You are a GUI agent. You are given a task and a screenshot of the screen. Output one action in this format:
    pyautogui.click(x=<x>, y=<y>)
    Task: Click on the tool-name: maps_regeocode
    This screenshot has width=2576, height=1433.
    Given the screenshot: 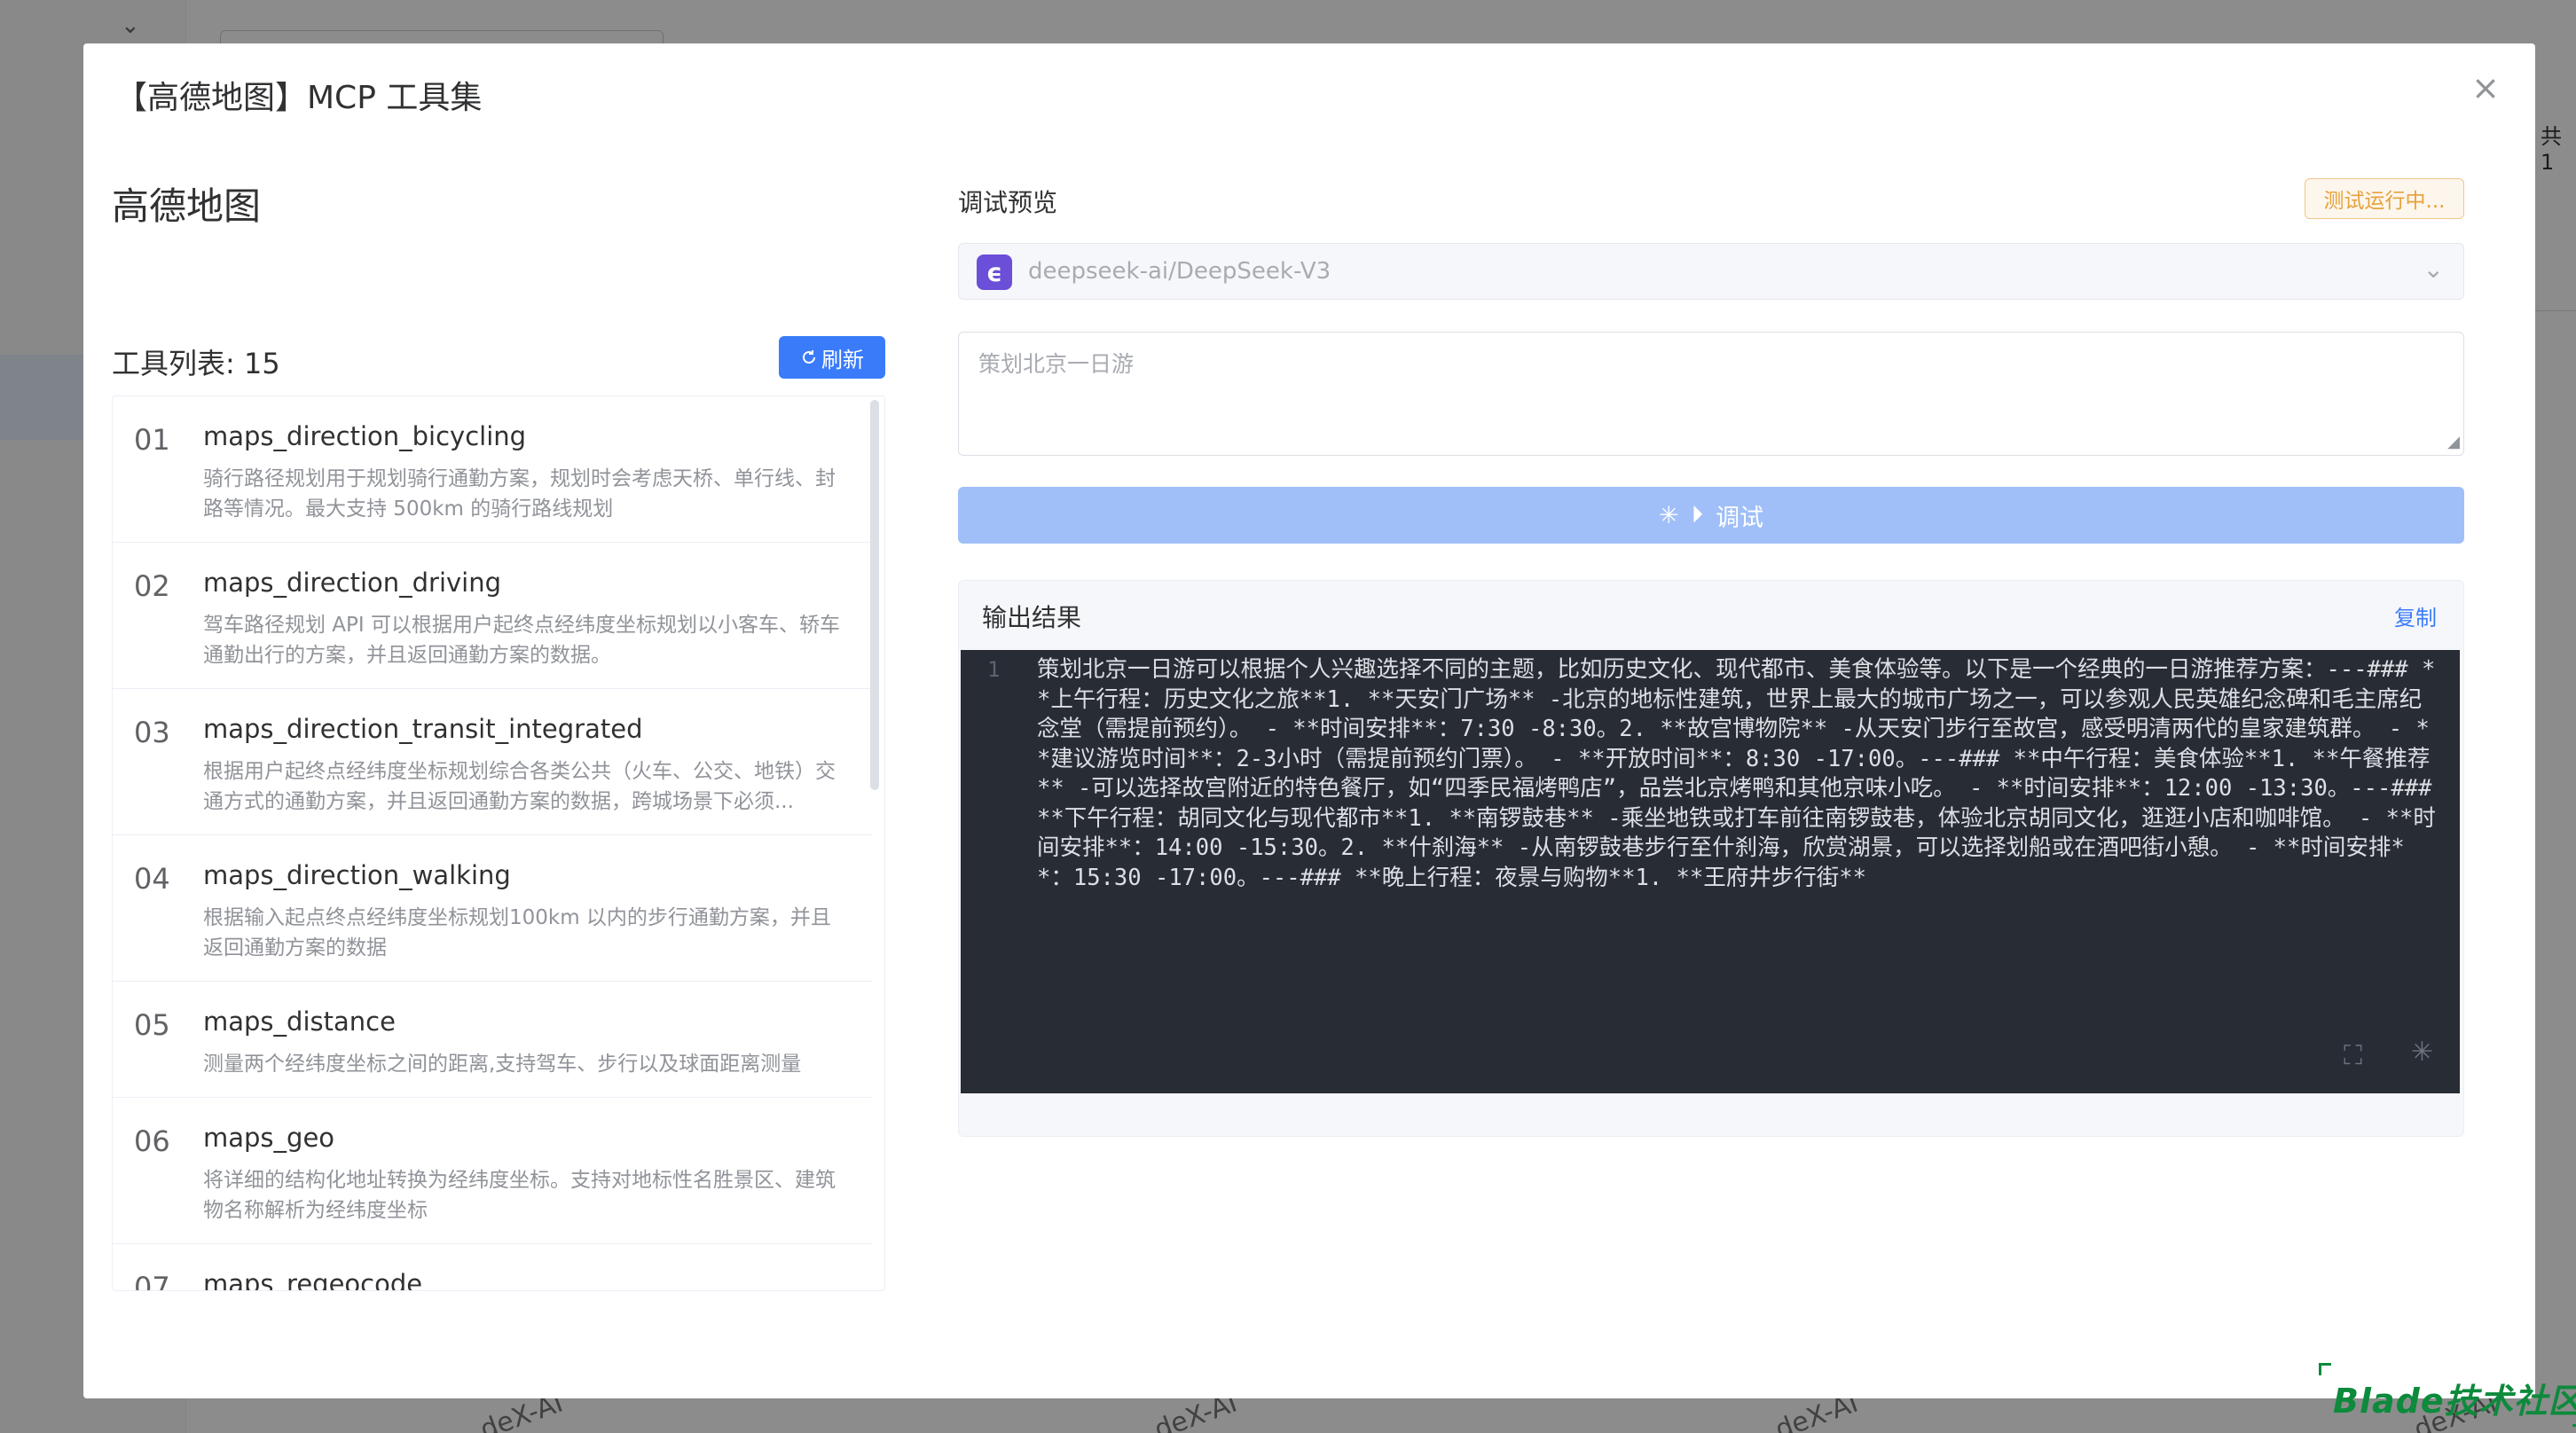 What is the action you would take?
    pyautogui.click(x=313, y=1280)
    